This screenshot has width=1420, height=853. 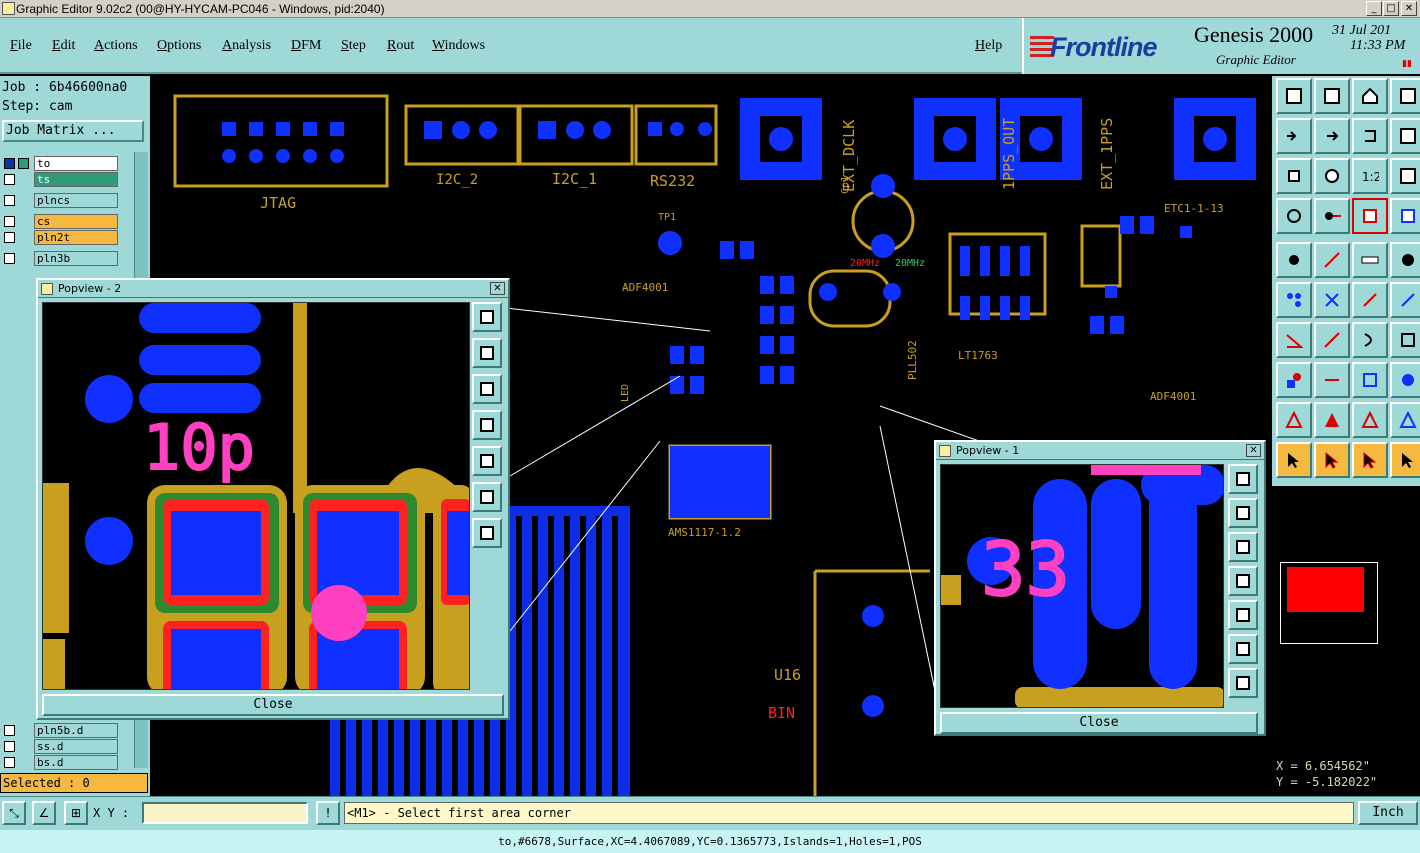 What do you see at coordinates (353, 46) in the screenshot?
I see `menu-step: Step` at bounding box center [353, 46].